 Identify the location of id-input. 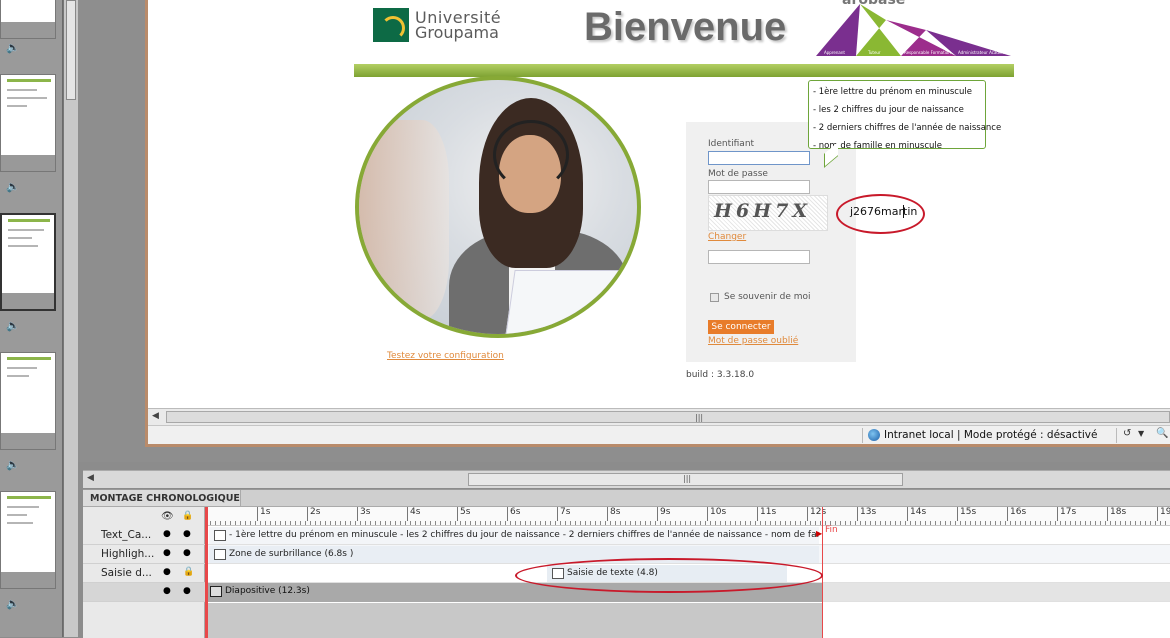
(759, 158).